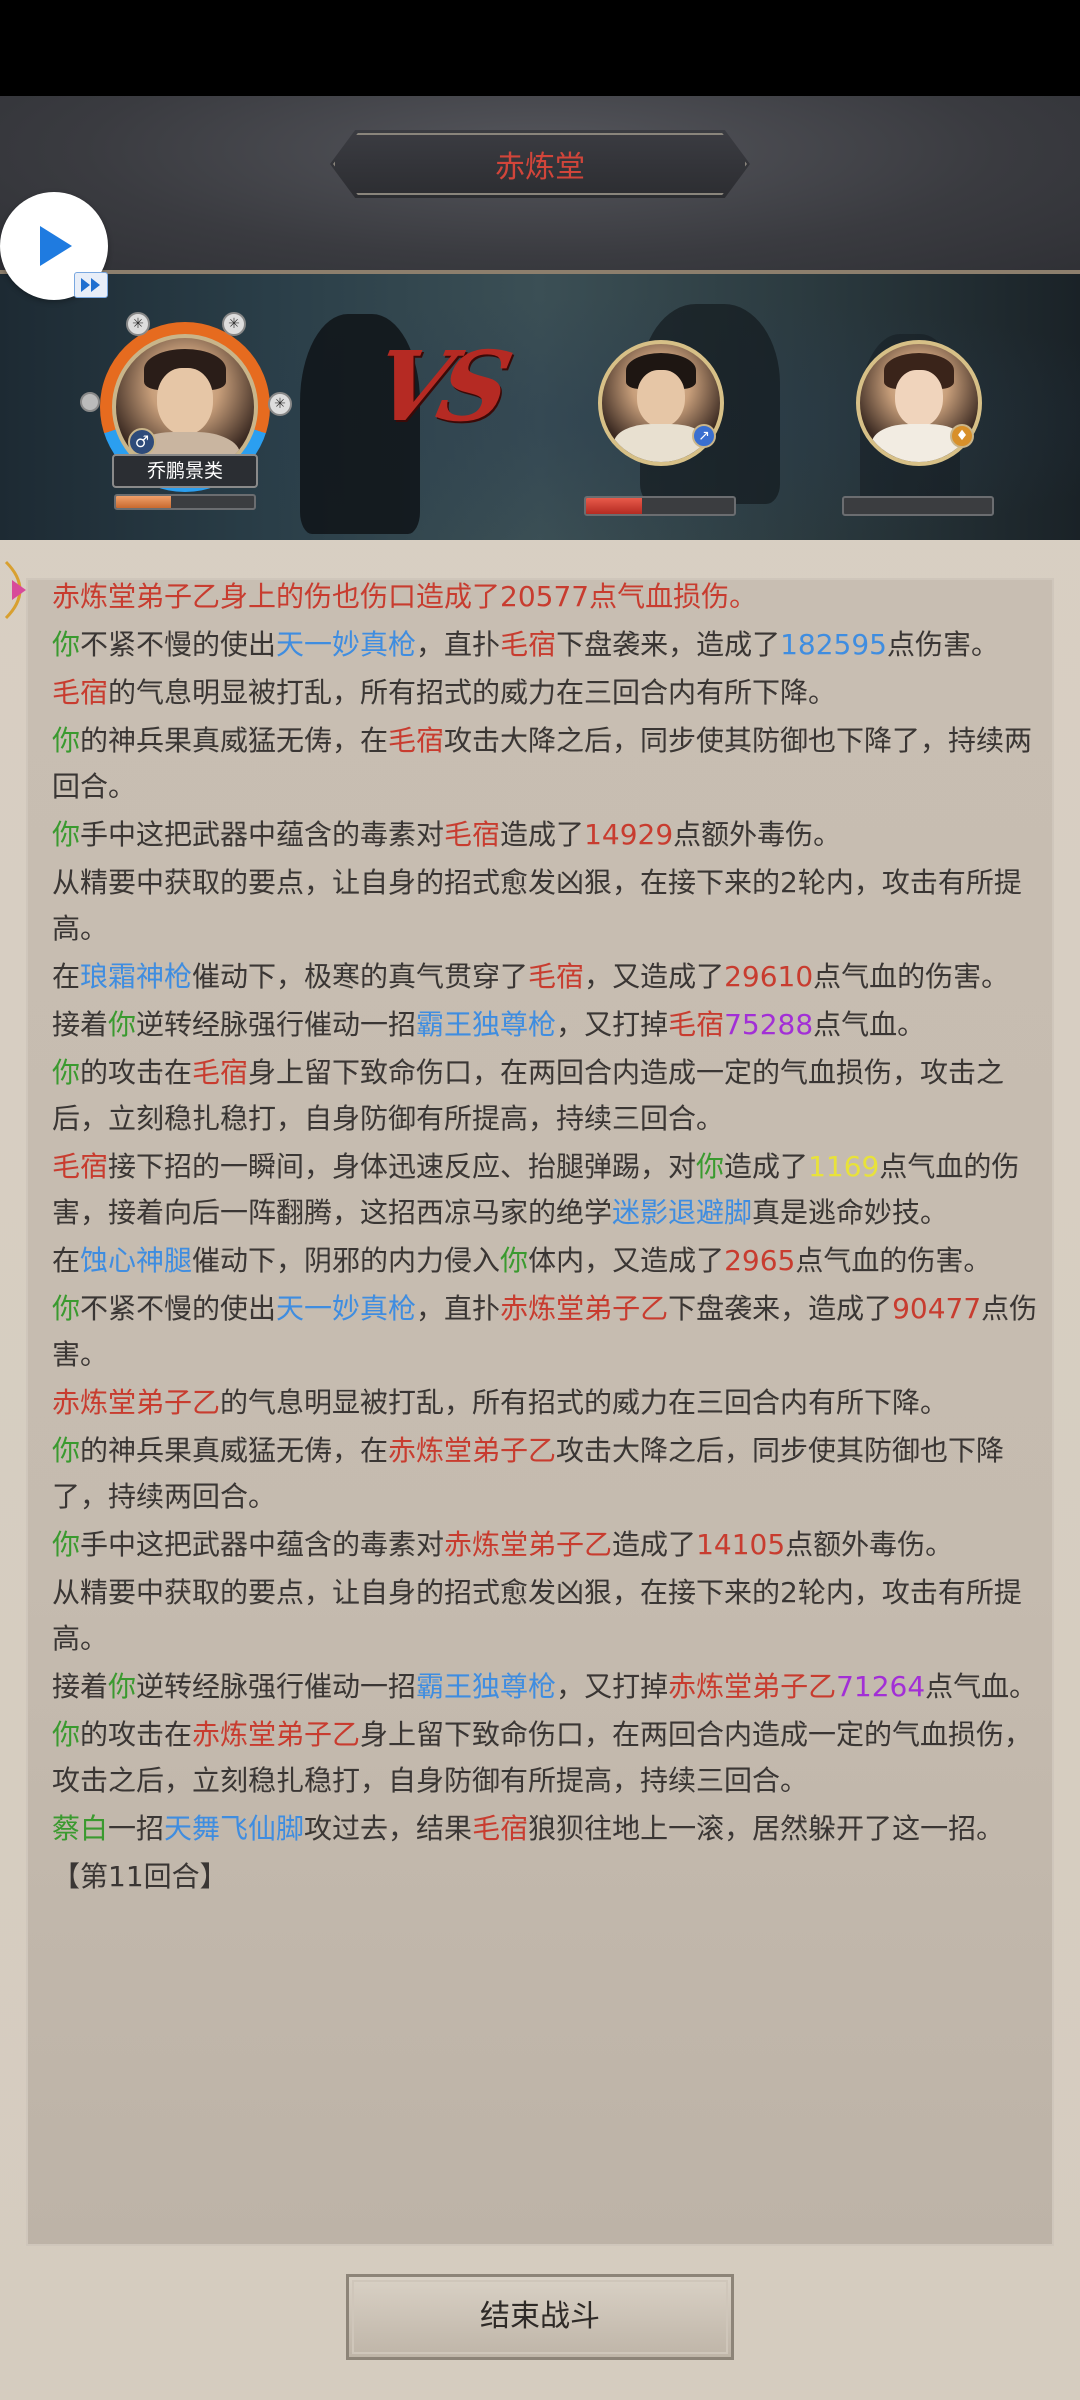 Image resolution: width=1080 pixels, height=2400 pixels. Describe the element at coordinates (458, 1308) in the screenshot. I see `log-text: ，直扑` at that location.